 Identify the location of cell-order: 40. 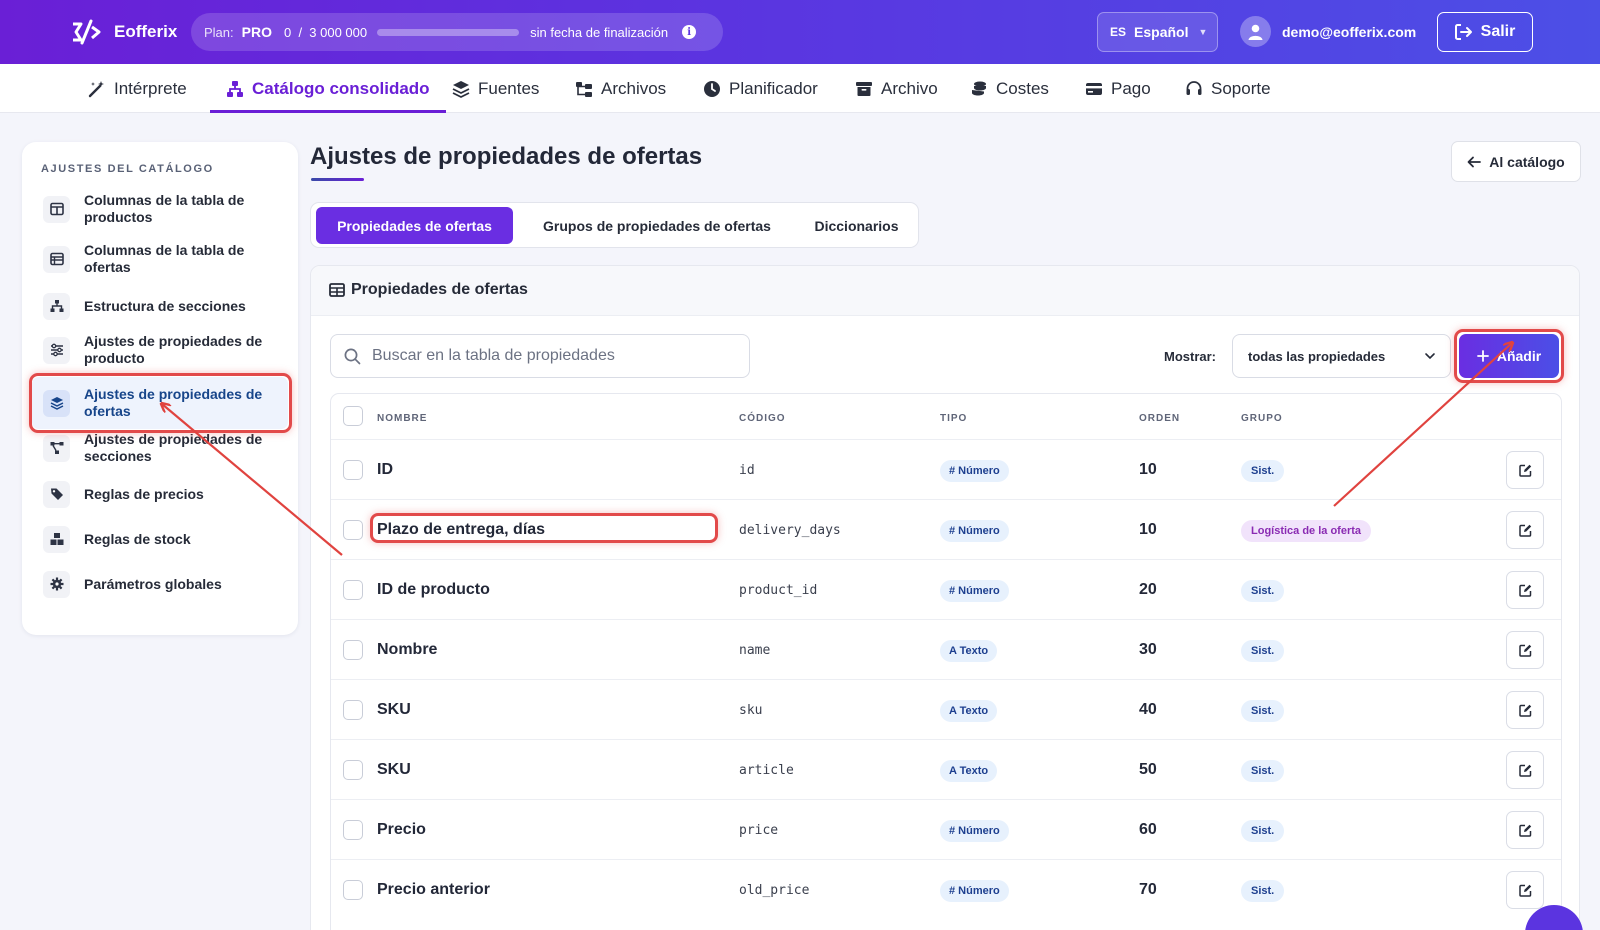
(1148, 709).